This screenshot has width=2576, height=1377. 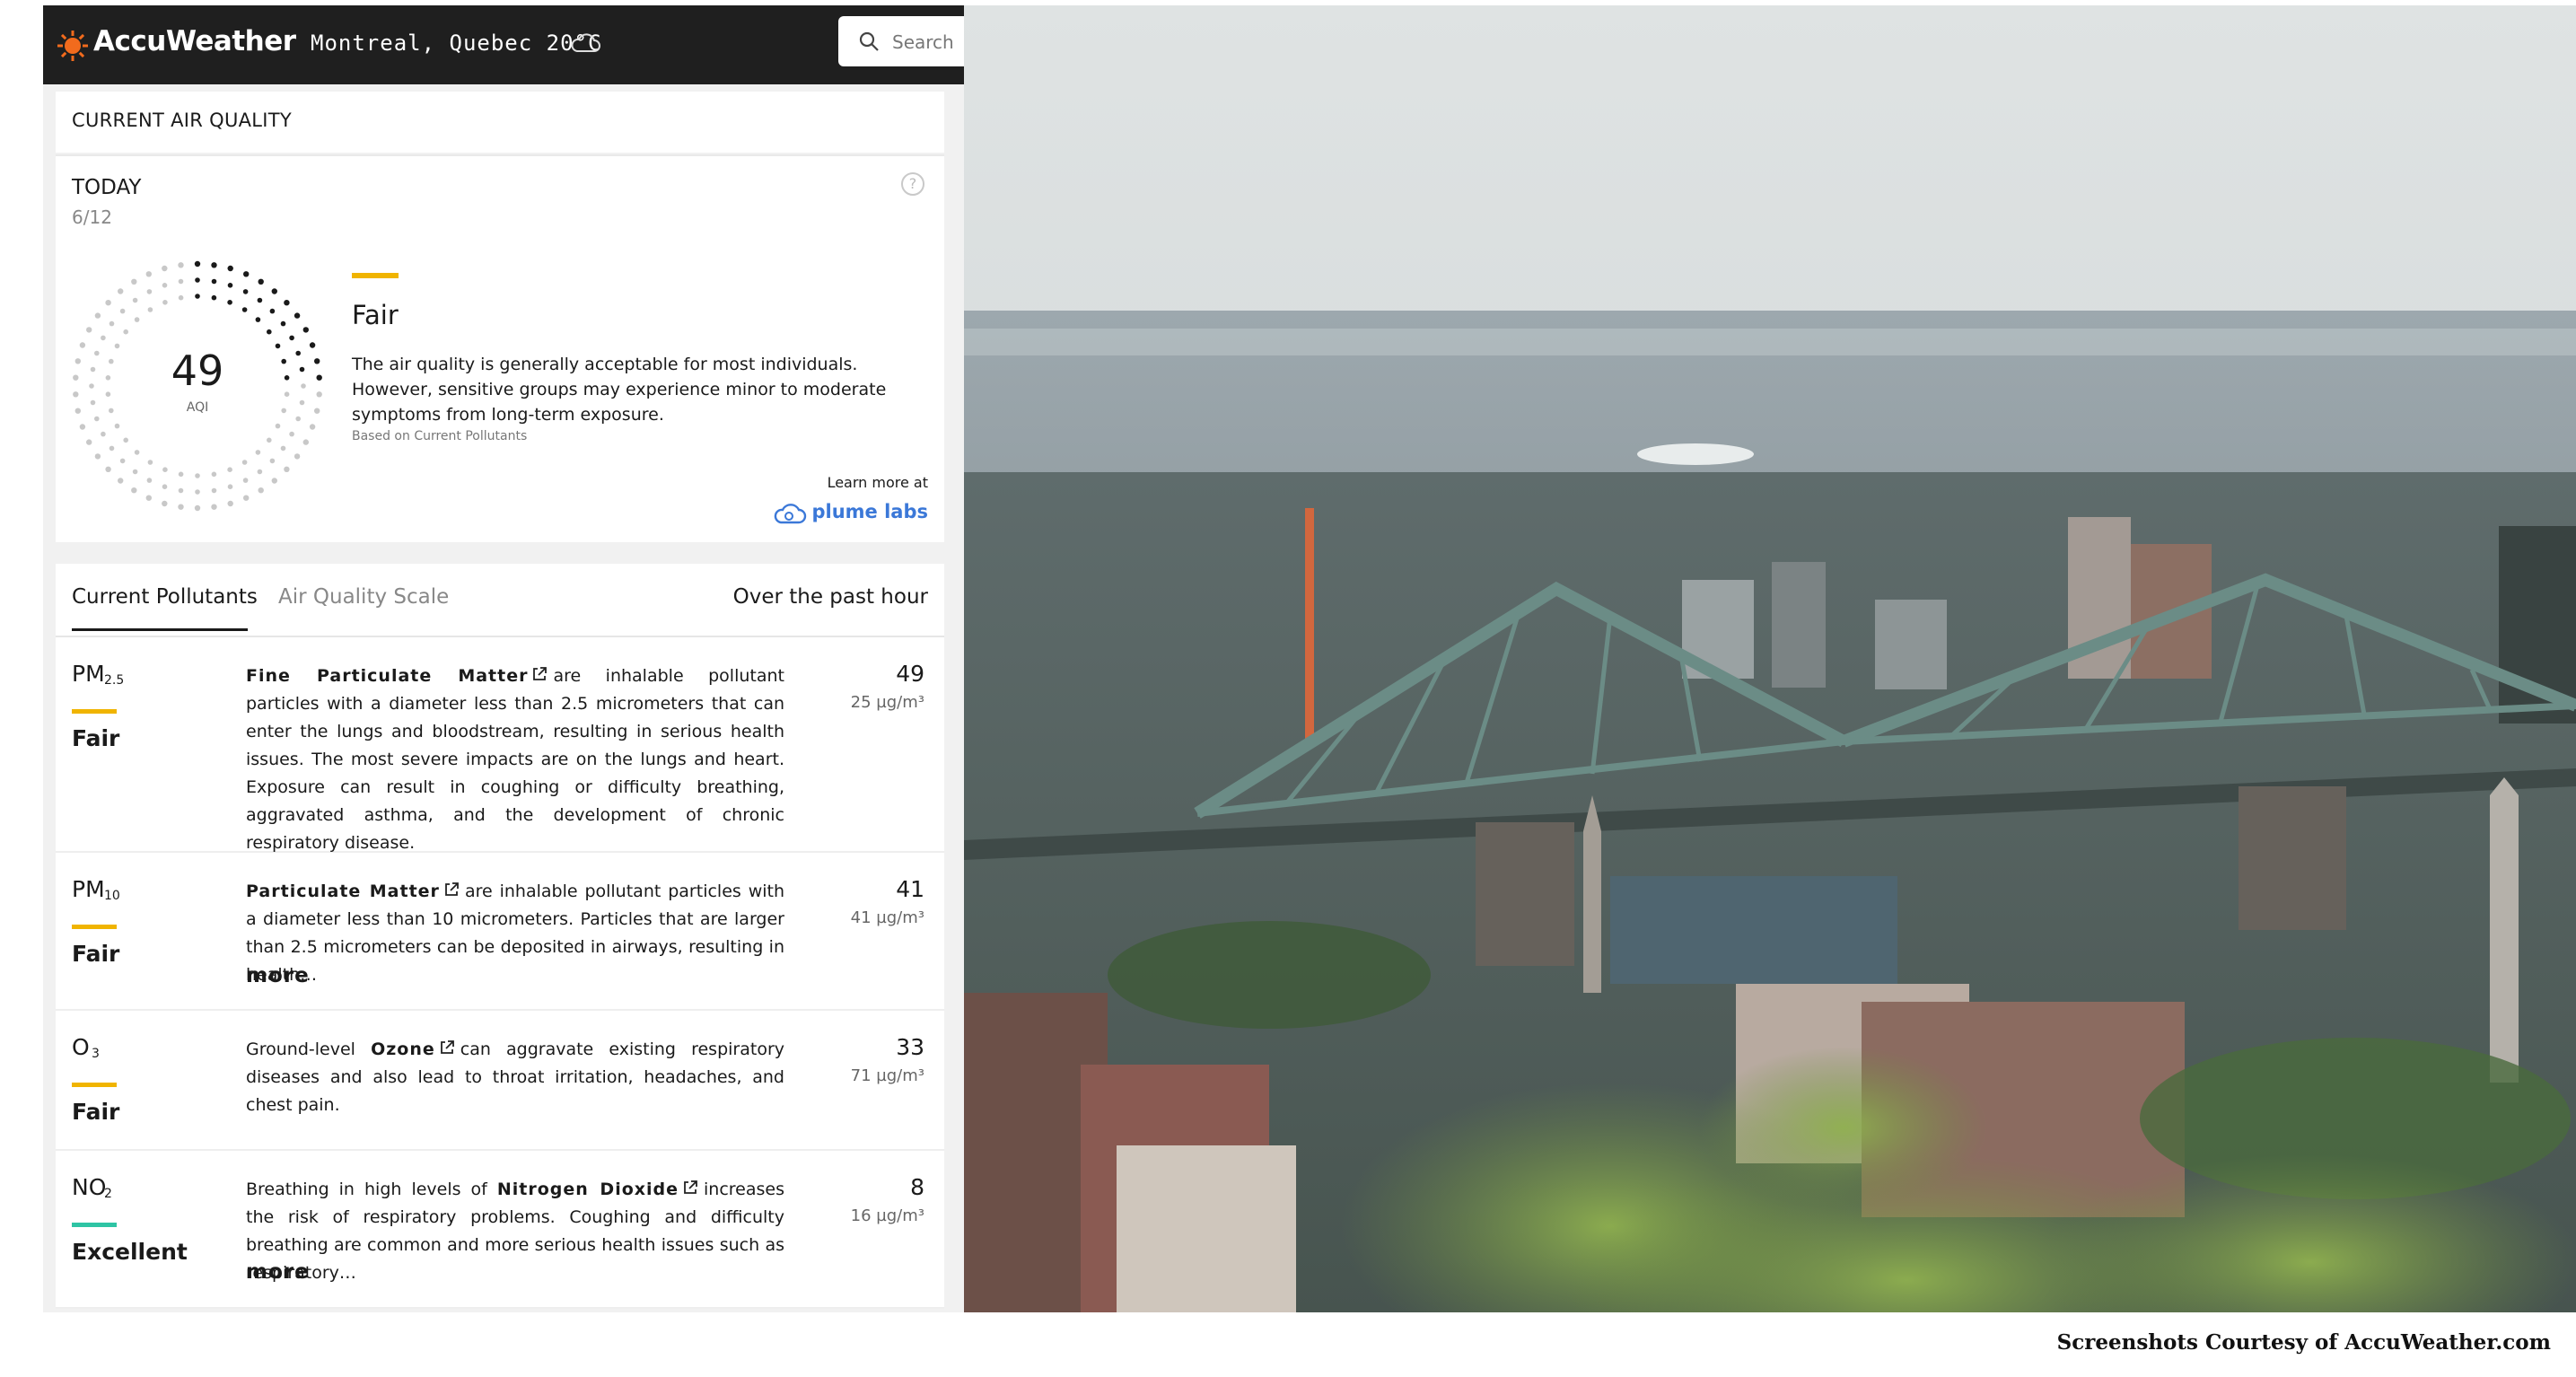 I want to click on search-input: Search, so click(x=901, y=41).